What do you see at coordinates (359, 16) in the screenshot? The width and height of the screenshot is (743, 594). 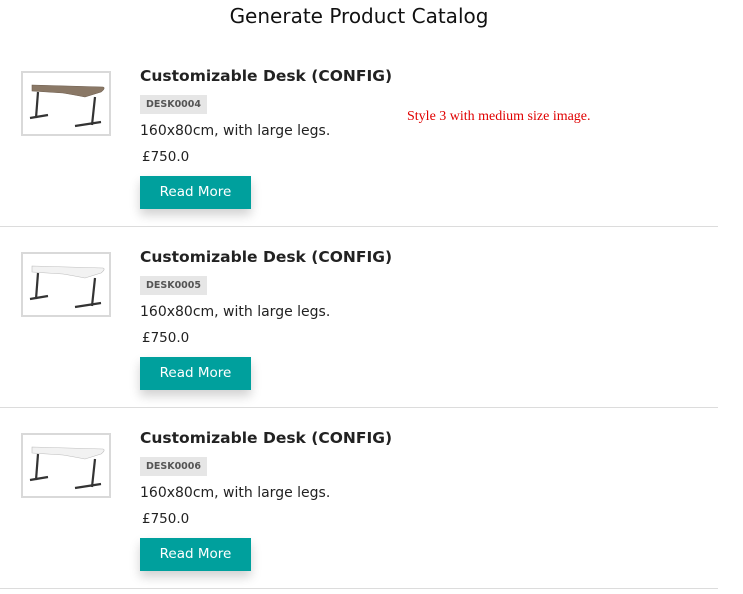 I see `page-title: Generate Product Catalog` at bounding box center [359, 16].